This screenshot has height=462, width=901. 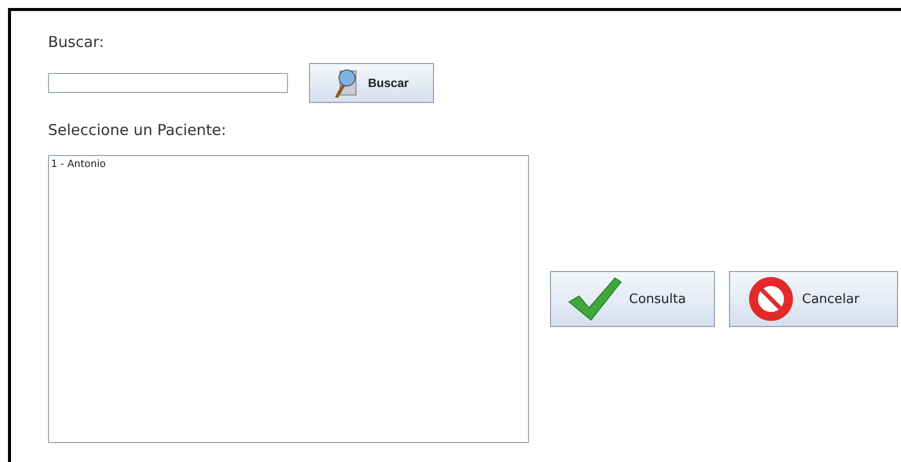 I want to click on search-button: Buscar, so click(x=371, y=83).